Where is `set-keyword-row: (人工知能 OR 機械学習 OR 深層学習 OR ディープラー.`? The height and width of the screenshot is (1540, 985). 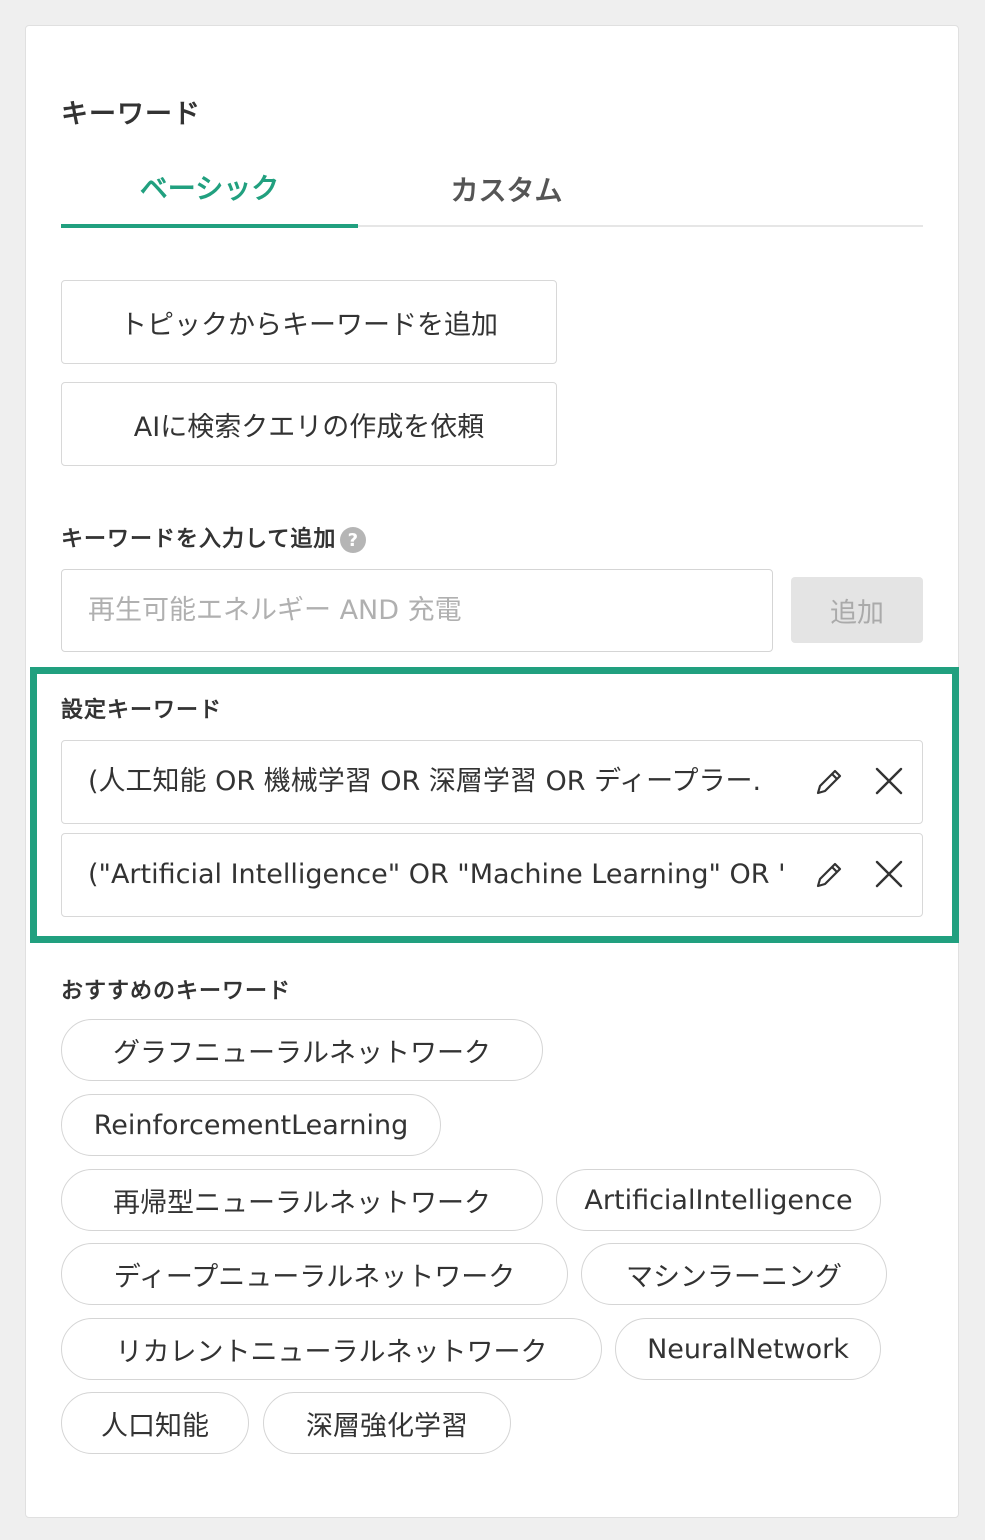
set-keyword-row: (人工知能 OR 機械学習 OR 深層学習 OR ディープラー. is located at coordinates (492, 782).